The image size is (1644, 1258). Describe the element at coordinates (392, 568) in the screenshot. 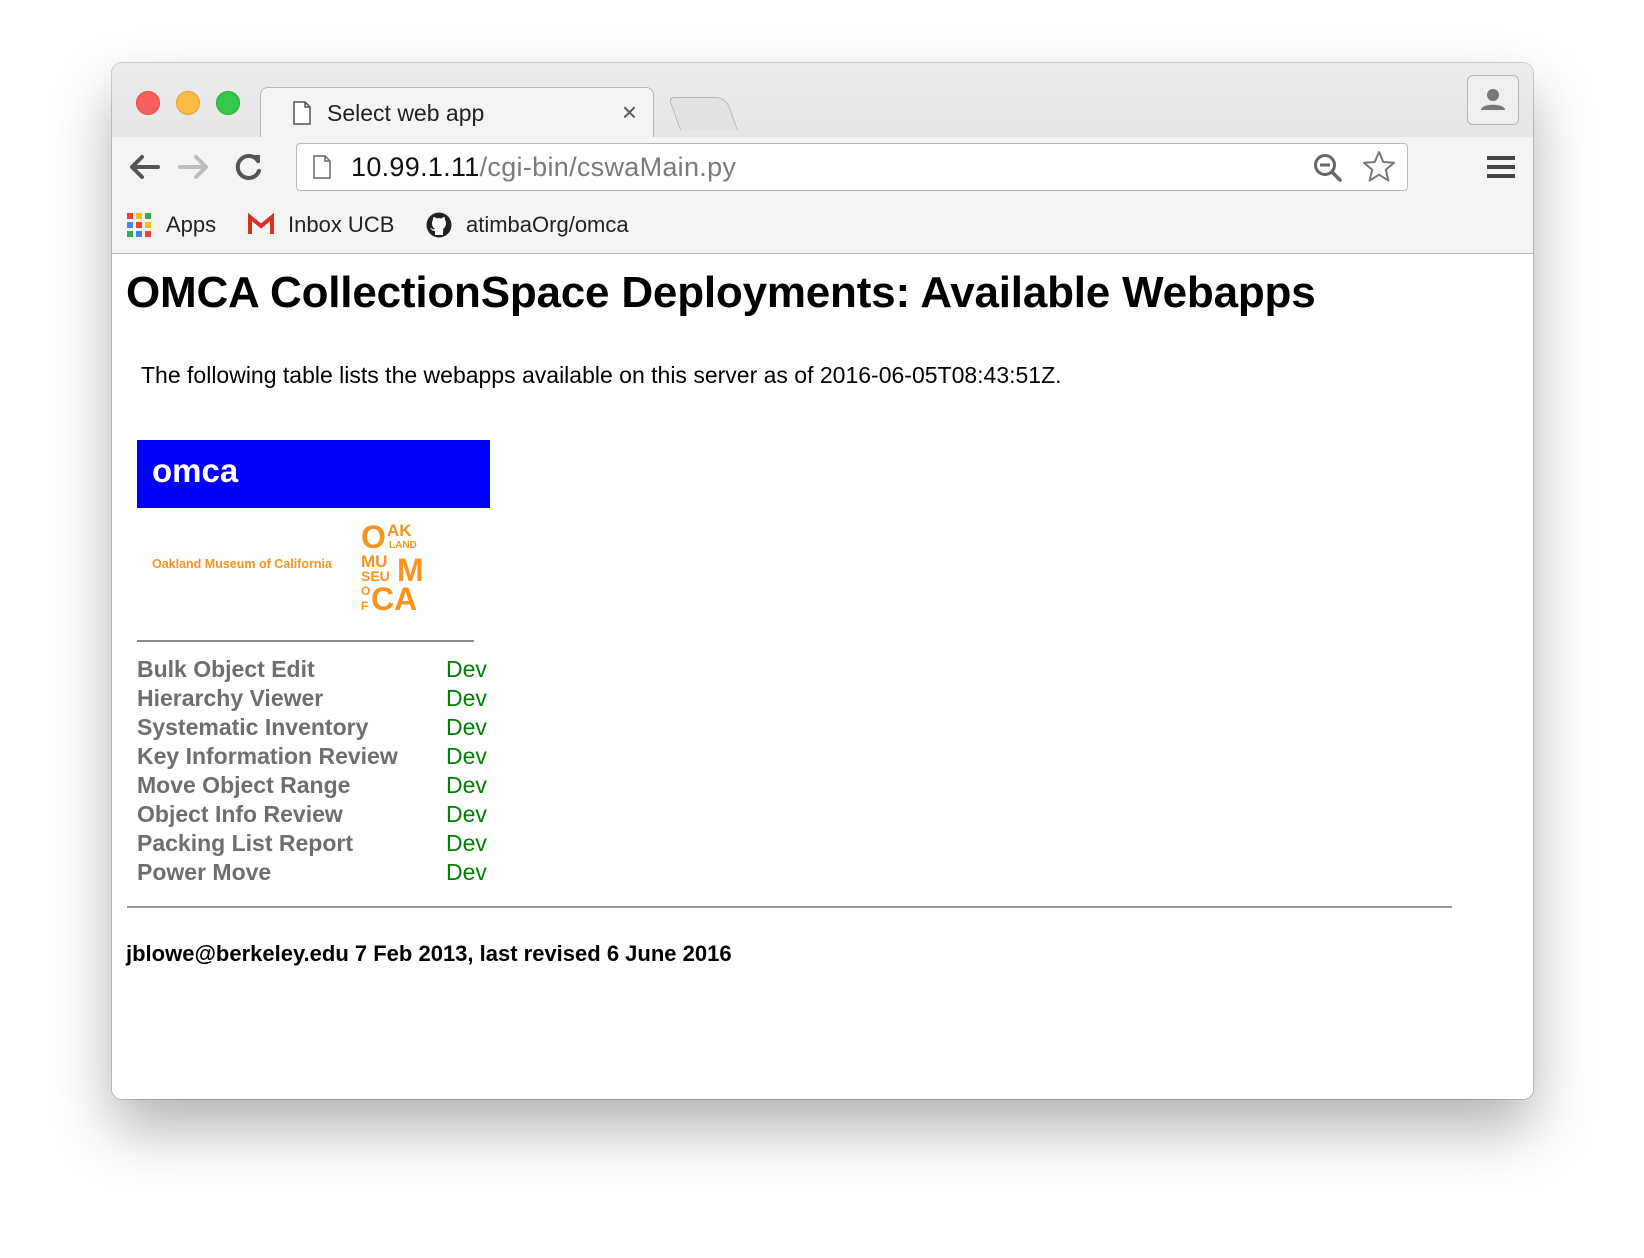

I see `oakland-museum-logo-mark: O AK LAND MU SEU M O F CA` at that location.